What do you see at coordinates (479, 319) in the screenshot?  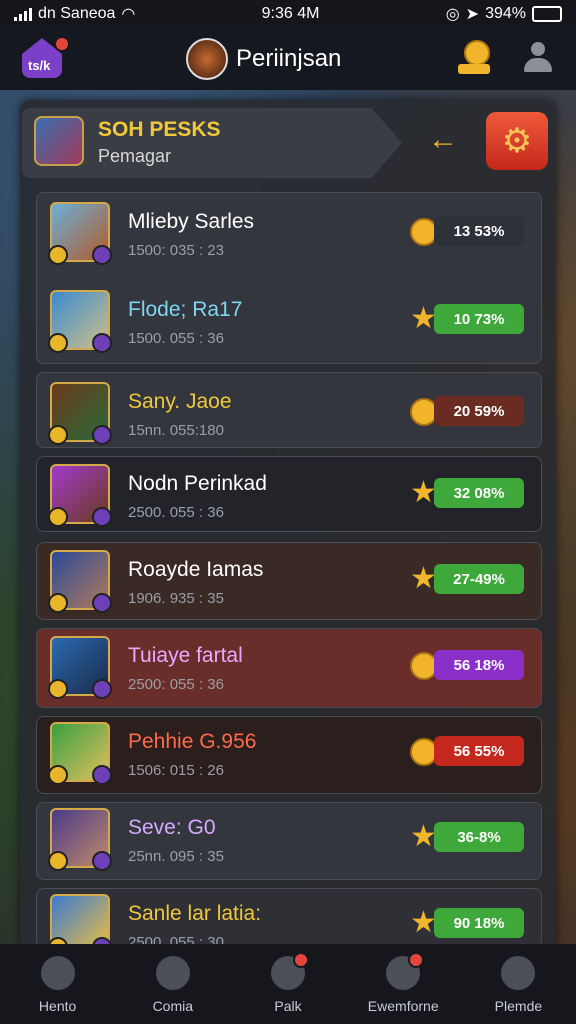 I see `percent-pill: 10 73%` at bounding box center [479, 319].